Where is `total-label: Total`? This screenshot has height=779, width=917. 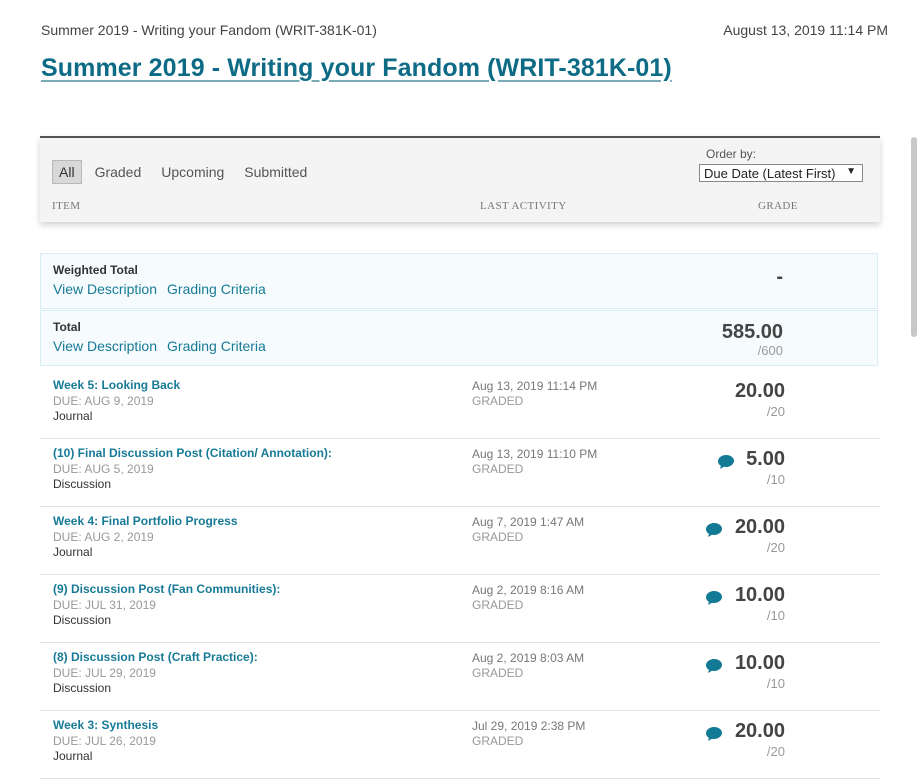
total-label: Total is located at coordinates (67, 327).